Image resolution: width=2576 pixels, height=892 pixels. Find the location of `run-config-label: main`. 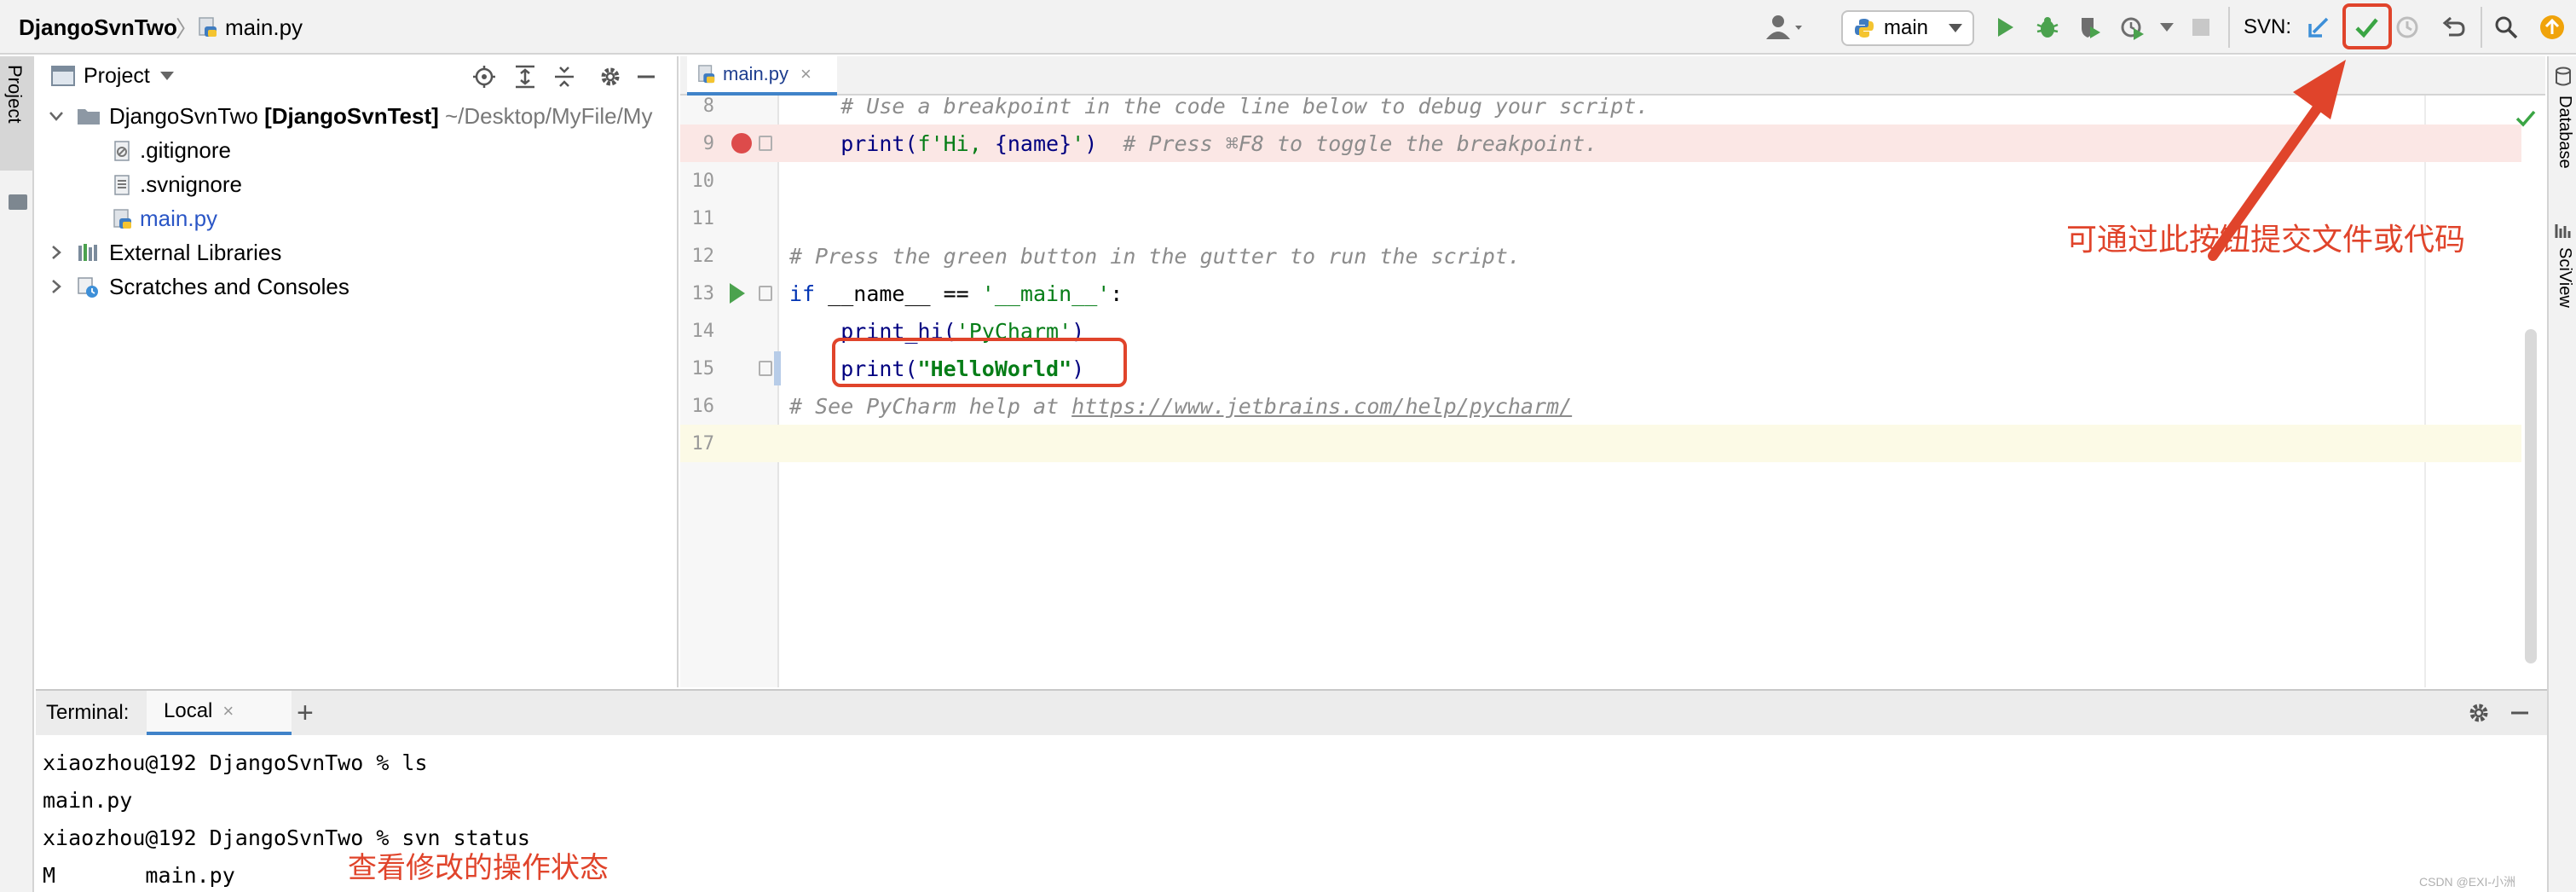

run-config-label: main is located at coordinates (1906, 27).